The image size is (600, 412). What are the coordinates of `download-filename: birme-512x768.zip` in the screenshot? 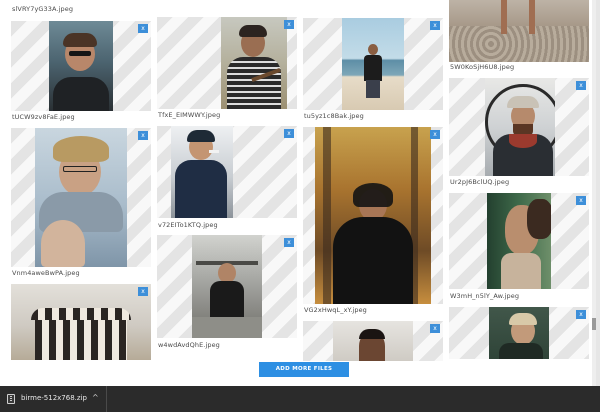 It's located at (54, 398).